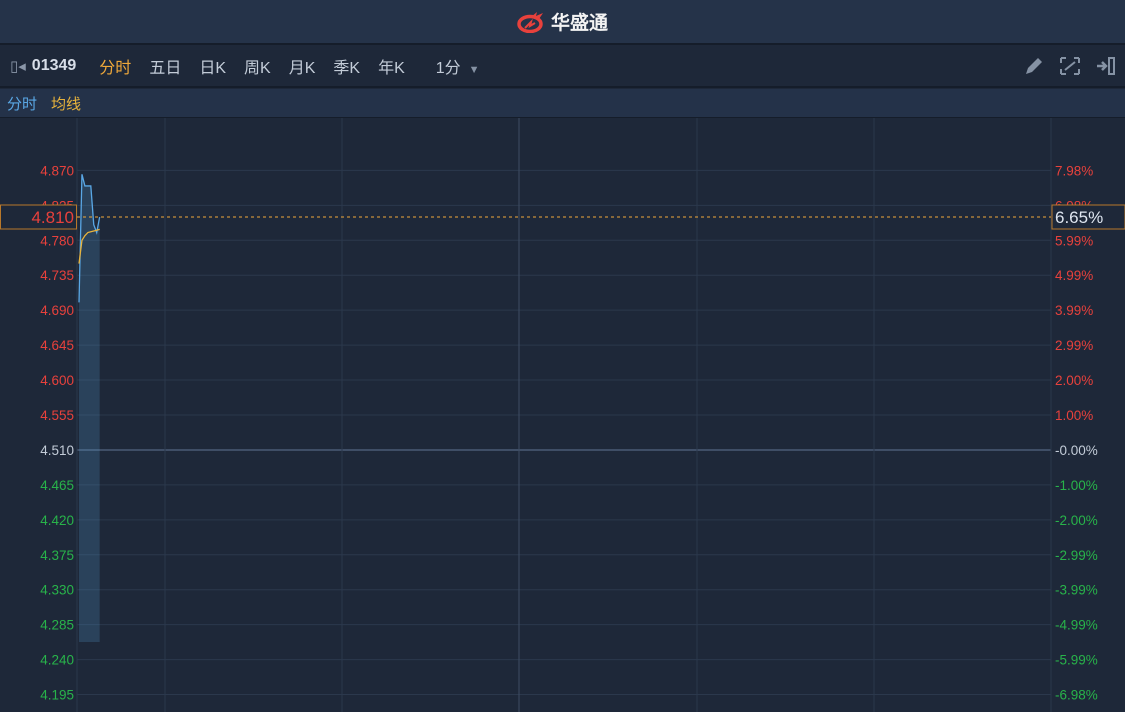 The height and width of the screenshot is (712, 1125). What do you see at coordinates (57, 415) in the screenshot?
I see `y-tick-label: 4.555` at bounding box center [57, 415].